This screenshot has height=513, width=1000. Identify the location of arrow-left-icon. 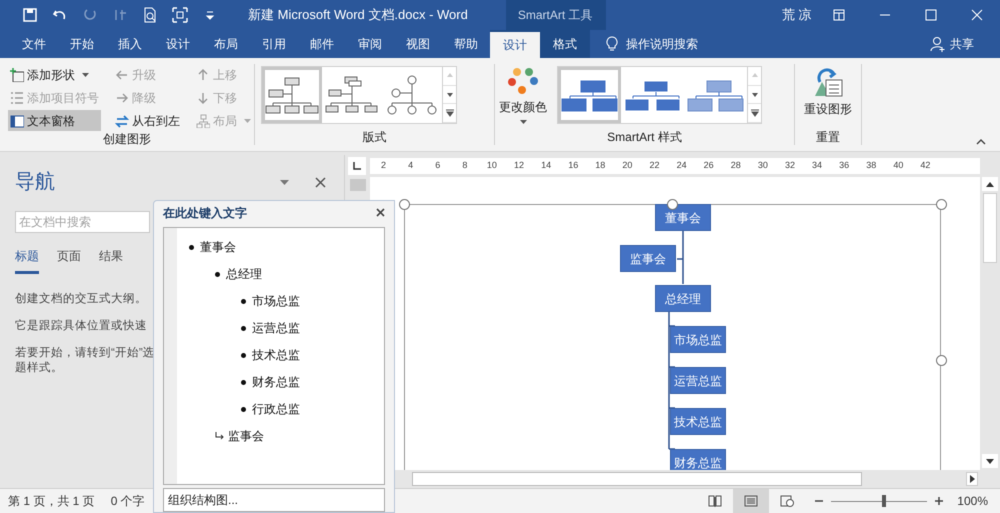
(122, 75).